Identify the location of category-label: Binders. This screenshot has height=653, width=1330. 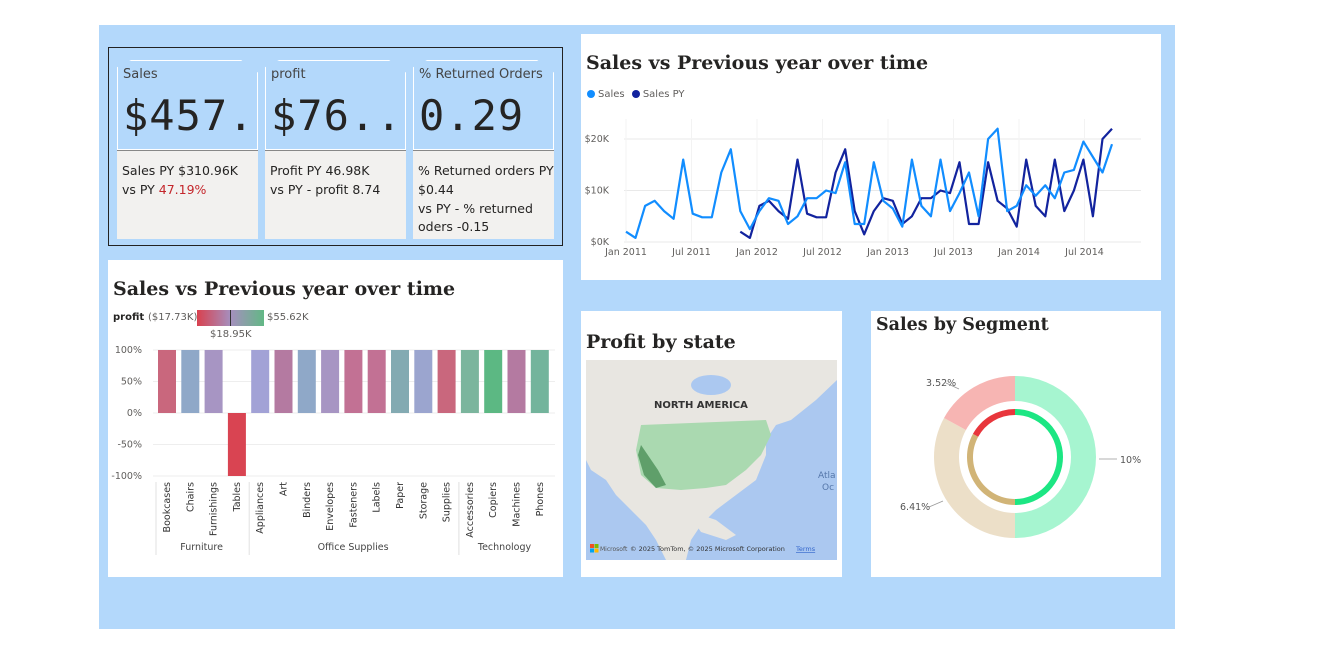
(307, 500).